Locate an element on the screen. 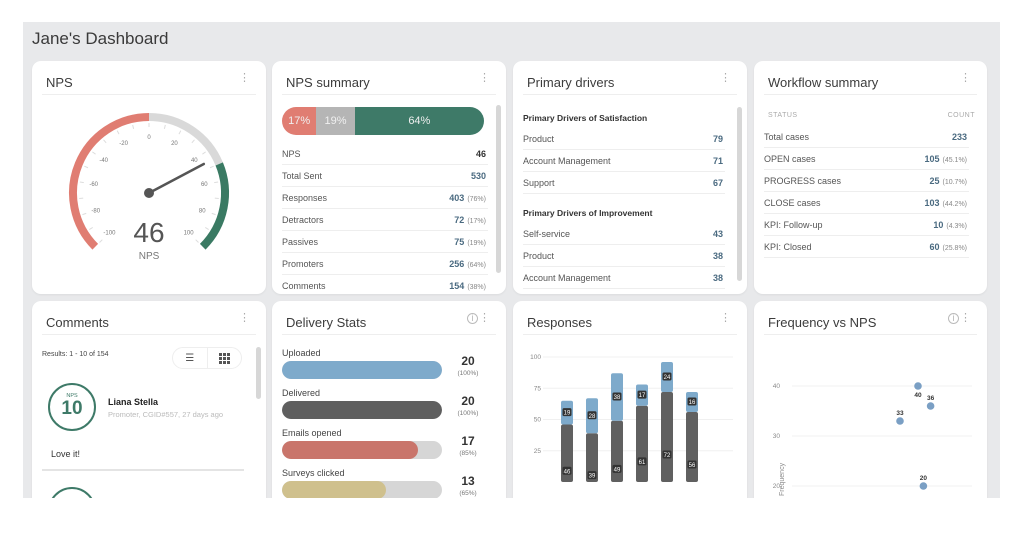 The height and width of the screenshot is (551, 1024). table-row: Responses 403 (76%) is located at coordinates (385, 198).